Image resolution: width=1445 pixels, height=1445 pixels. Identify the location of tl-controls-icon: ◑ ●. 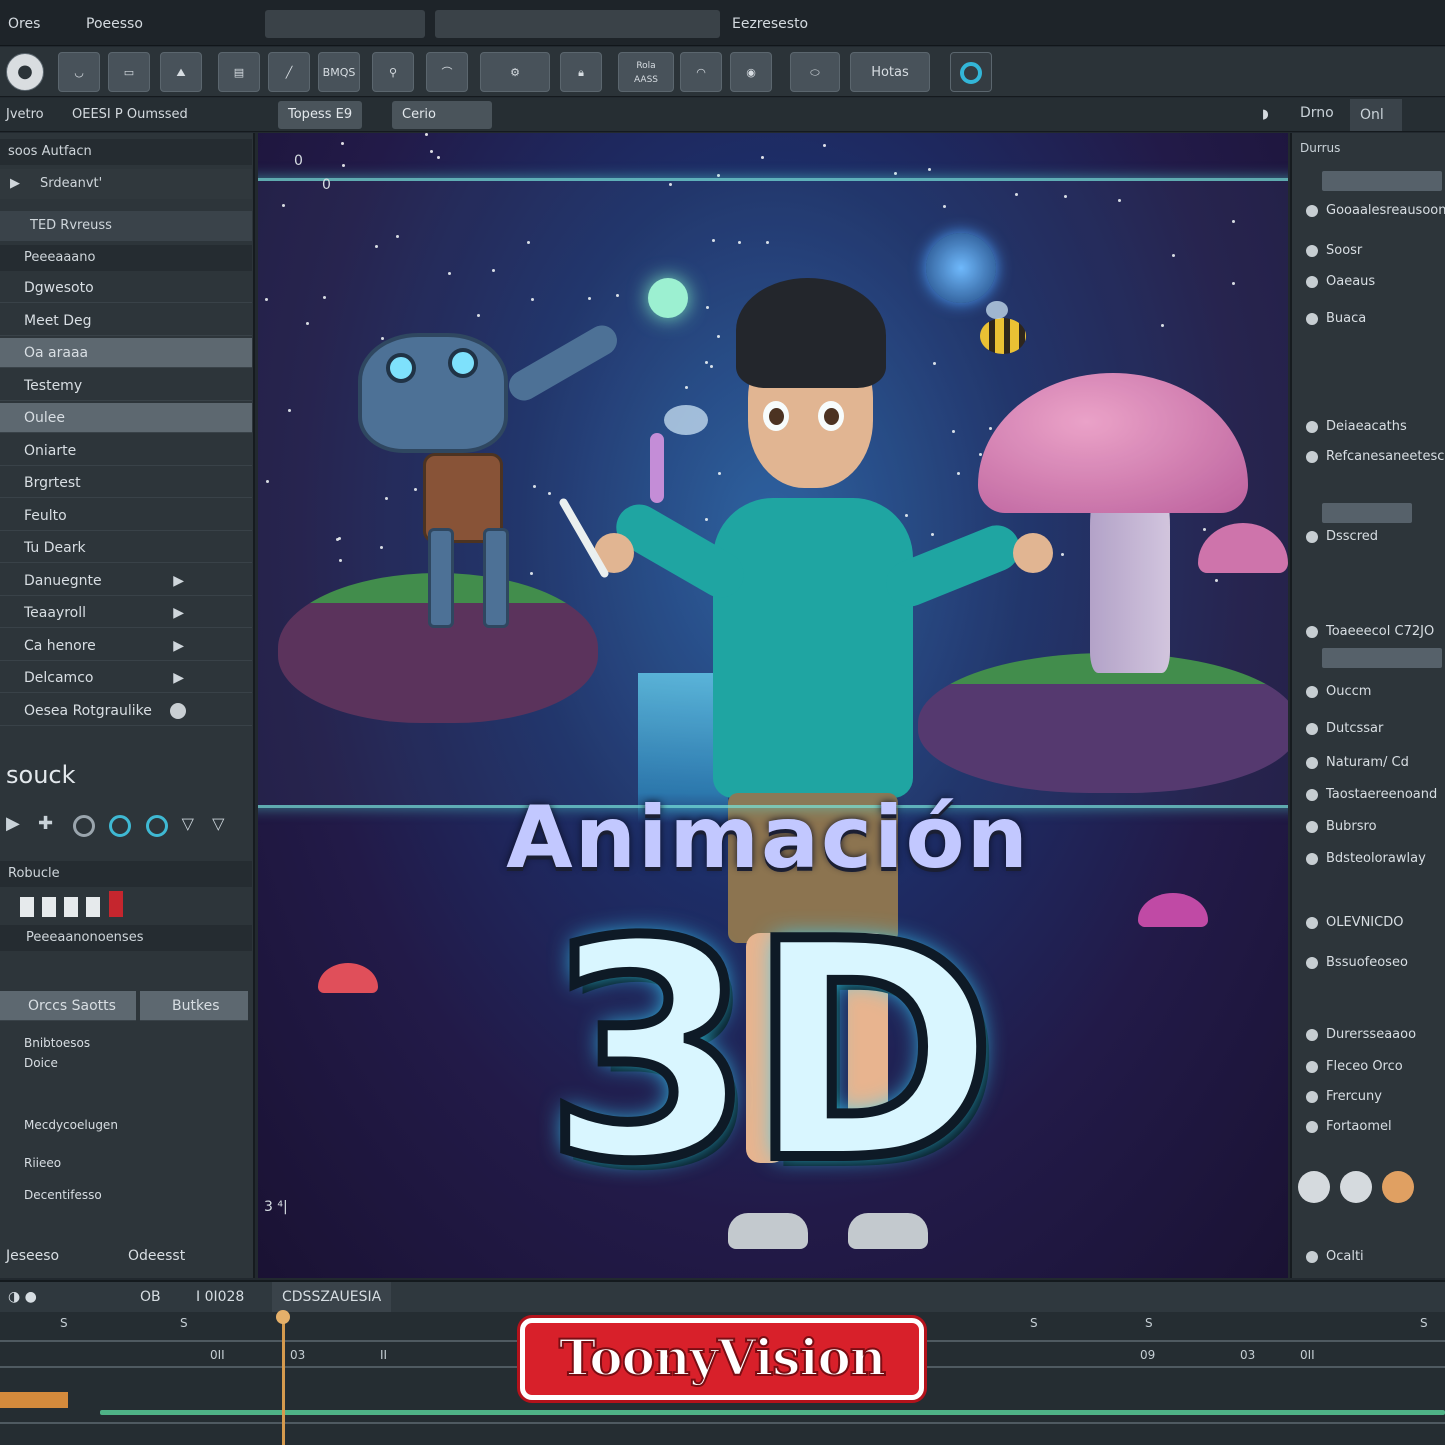
(22, 1297).